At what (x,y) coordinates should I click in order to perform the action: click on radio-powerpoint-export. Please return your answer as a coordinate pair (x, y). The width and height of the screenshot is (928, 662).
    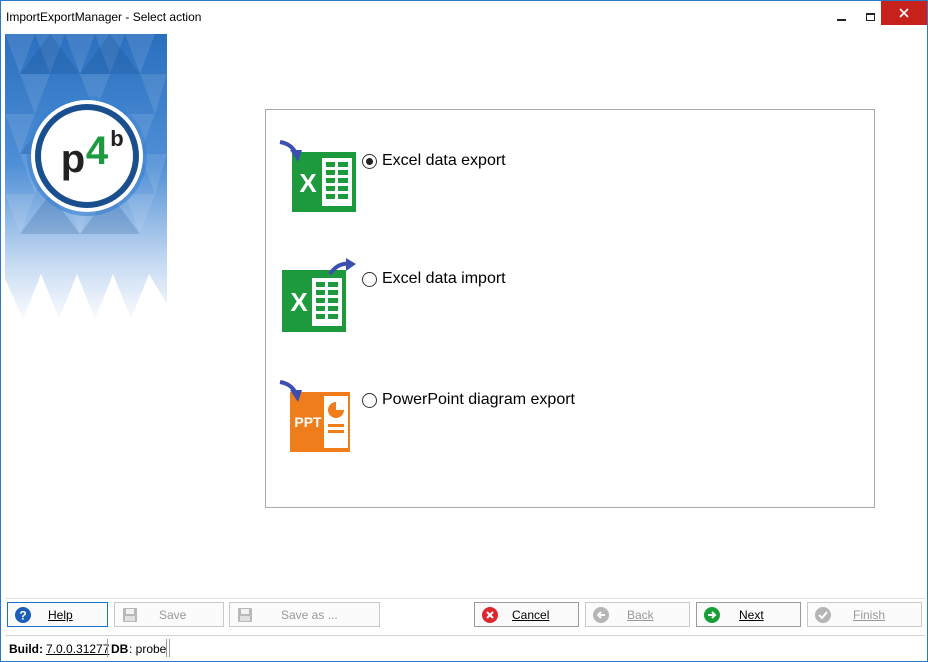
    Looking at the image, I should click on (369, 400).